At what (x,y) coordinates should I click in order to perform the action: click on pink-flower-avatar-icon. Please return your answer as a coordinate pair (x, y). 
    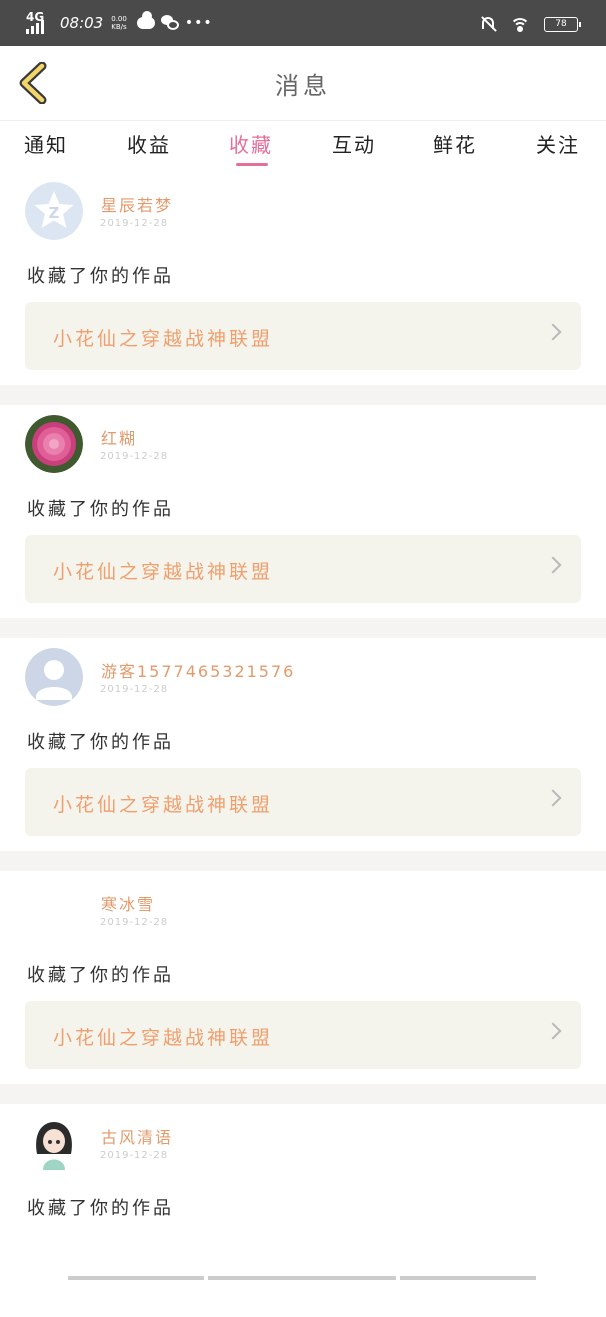
    Looking at the image, I should click on (54, 444).